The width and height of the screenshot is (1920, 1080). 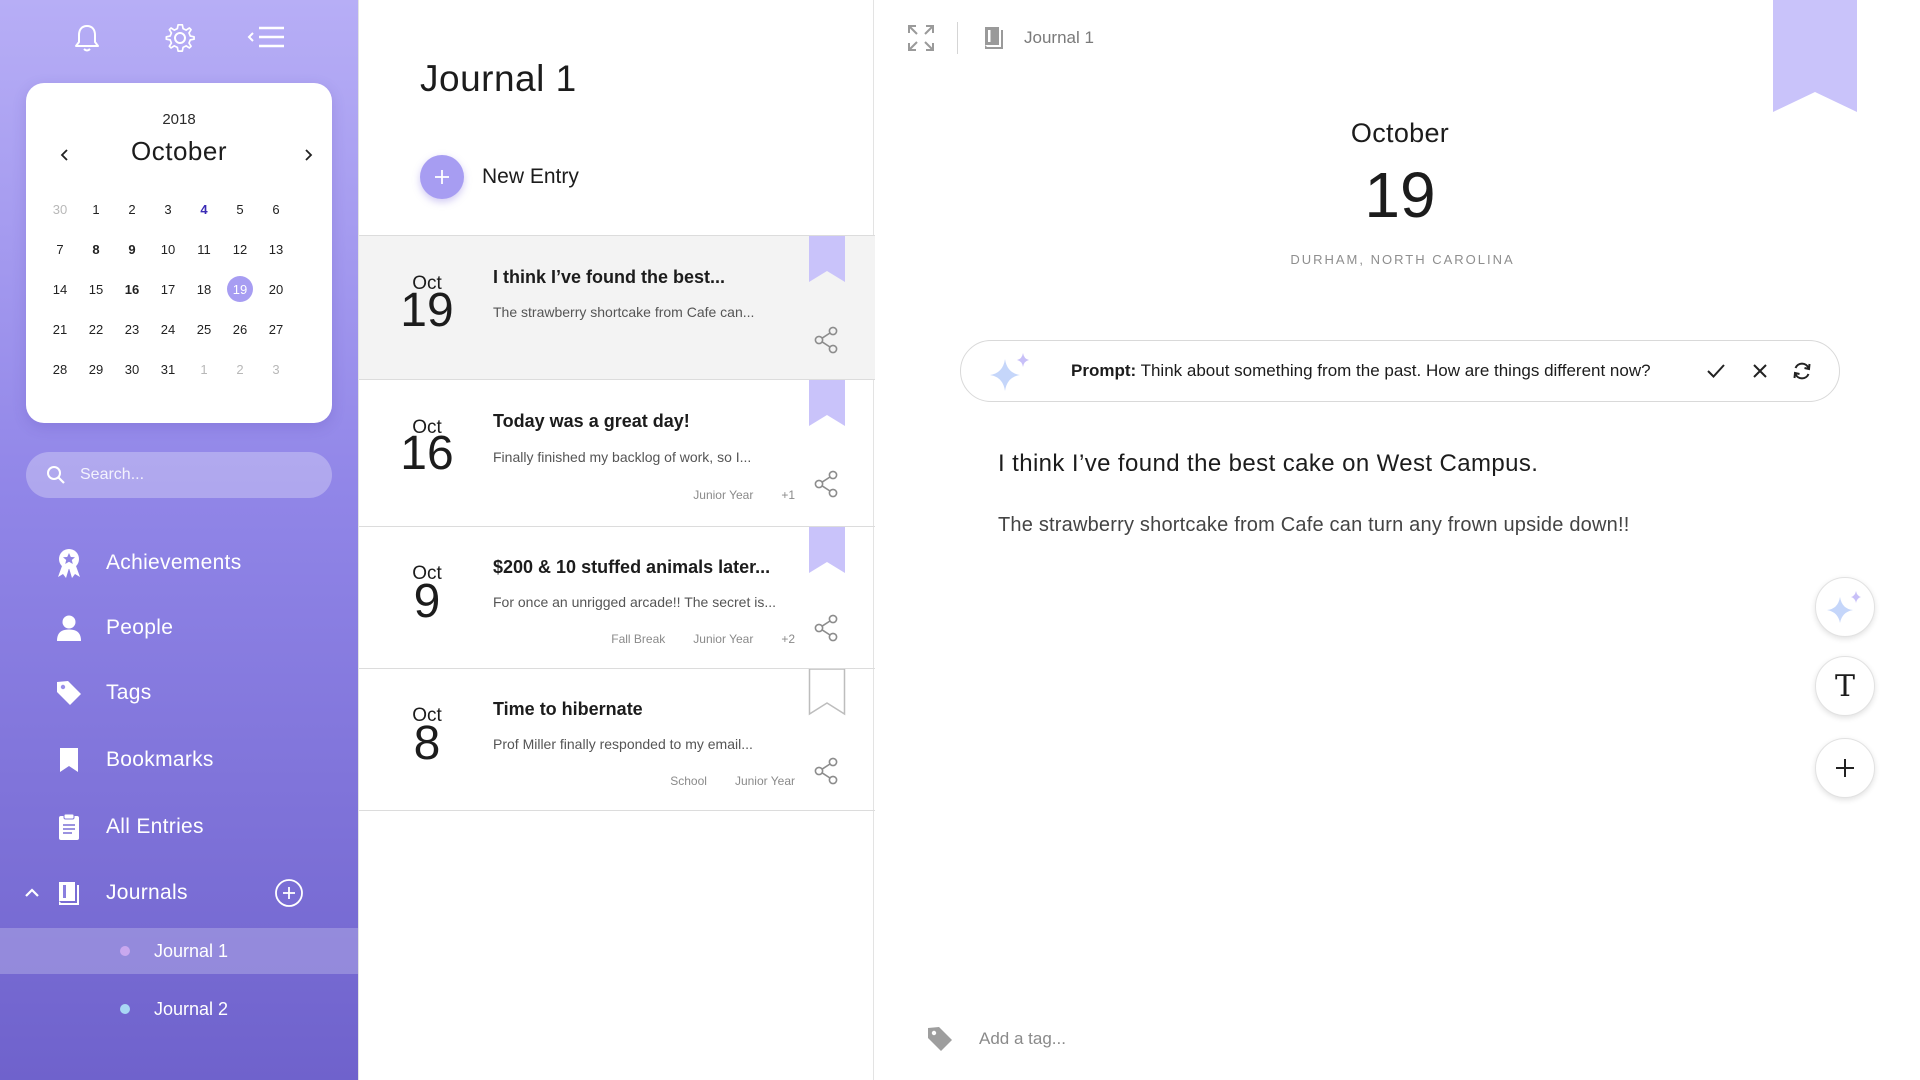 What do you see at coordinates (427, 743) in the screenshot?
I see `entry-day: 8` at bounding box center [427, 743].